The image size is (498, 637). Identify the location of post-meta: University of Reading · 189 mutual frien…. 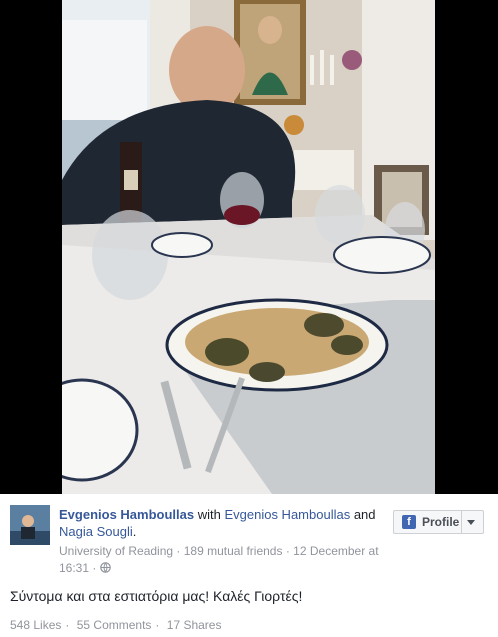
(226, 560).